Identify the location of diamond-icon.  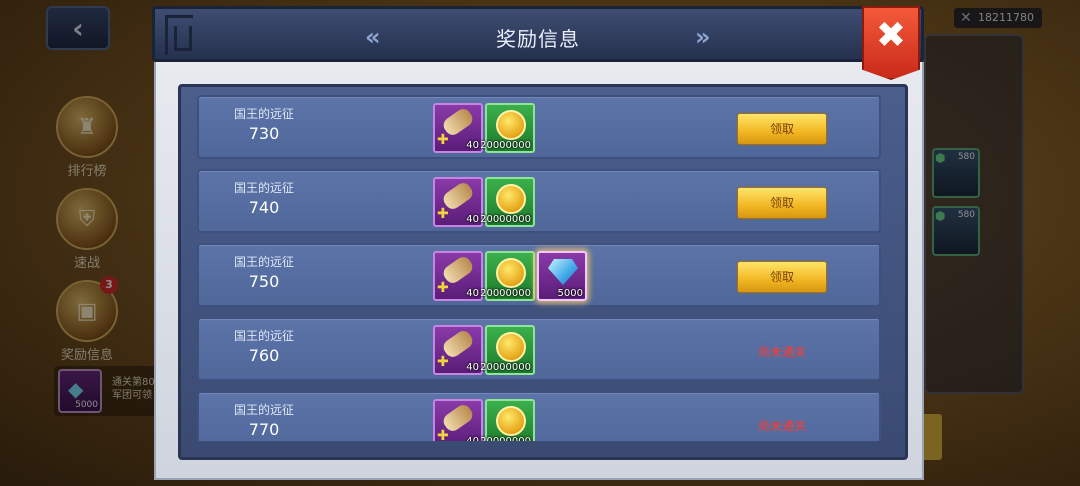
(563, 272).